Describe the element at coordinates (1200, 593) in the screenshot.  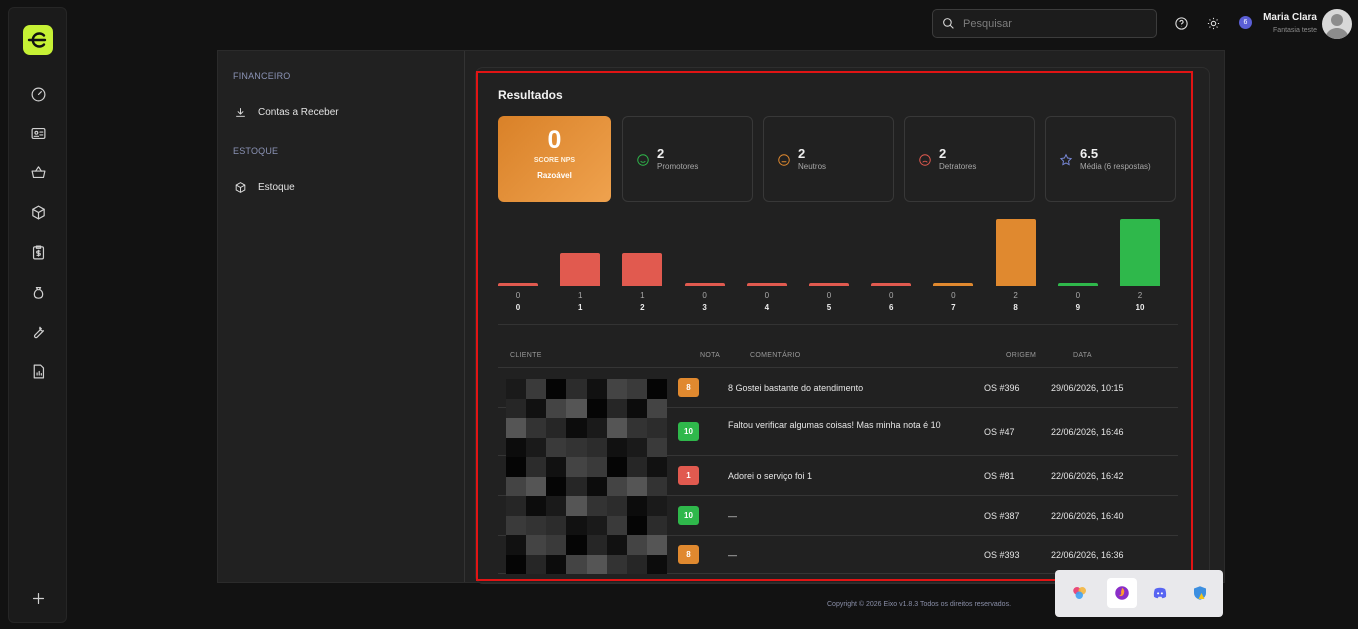
I see `app-security-warning-icon` at that location.